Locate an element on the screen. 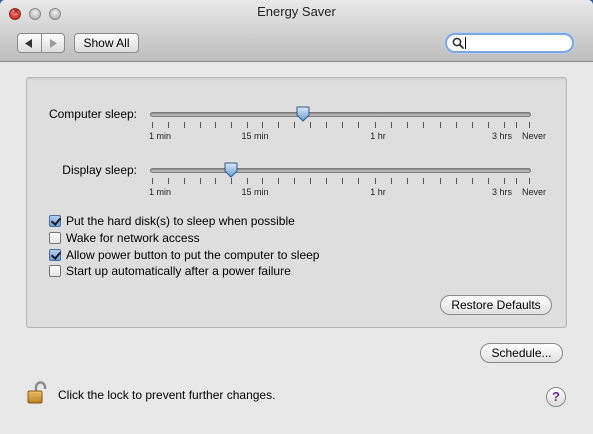 This screenshot has height=434, width=593. computer-sleep-slider-thumb is located at coordinates (303, 114).